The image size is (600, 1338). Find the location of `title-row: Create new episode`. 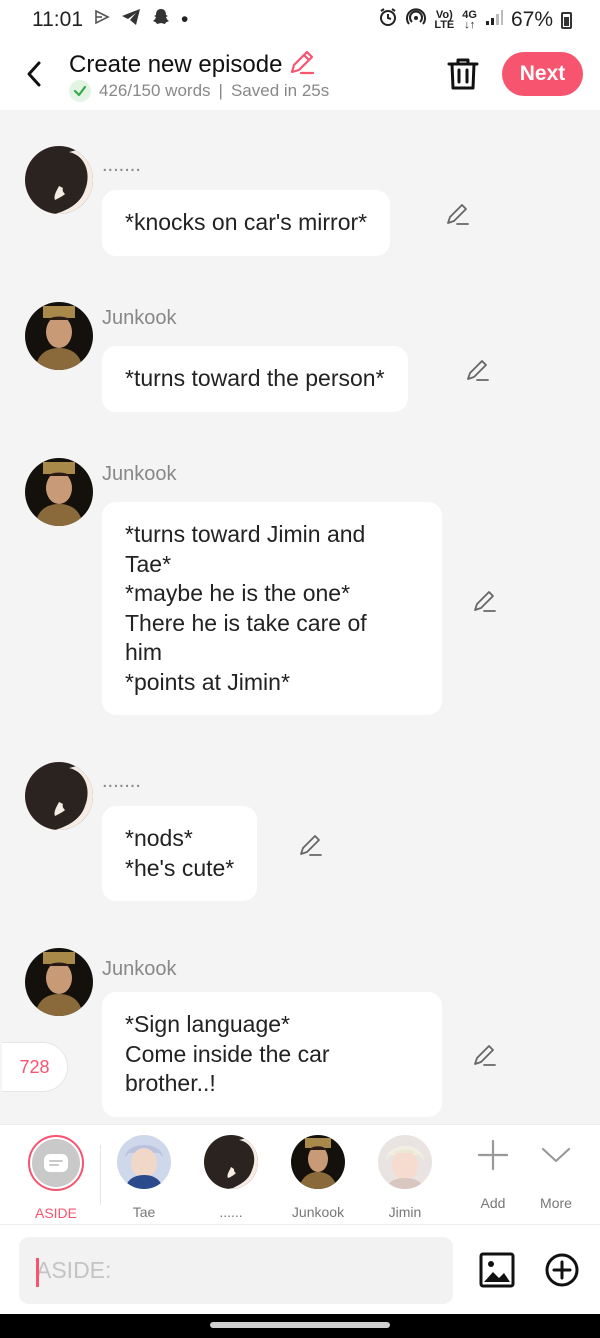

title-row: Create new episode is located at coordinates (192, 64).